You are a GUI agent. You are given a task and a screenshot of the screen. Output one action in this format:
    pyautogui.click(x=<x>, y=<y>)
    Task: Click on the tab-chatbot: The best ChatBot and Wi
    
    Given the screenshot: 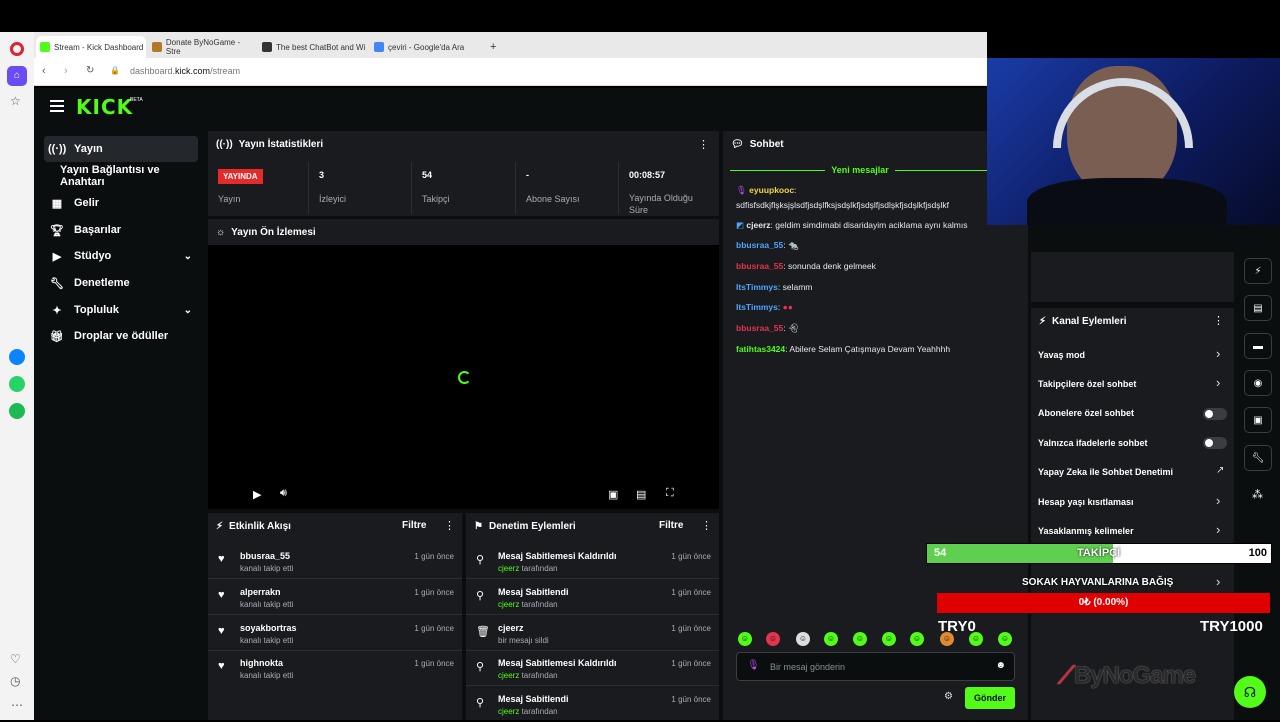 What is the action you would take?
    pyautogui.click(x=313, y=47)
    